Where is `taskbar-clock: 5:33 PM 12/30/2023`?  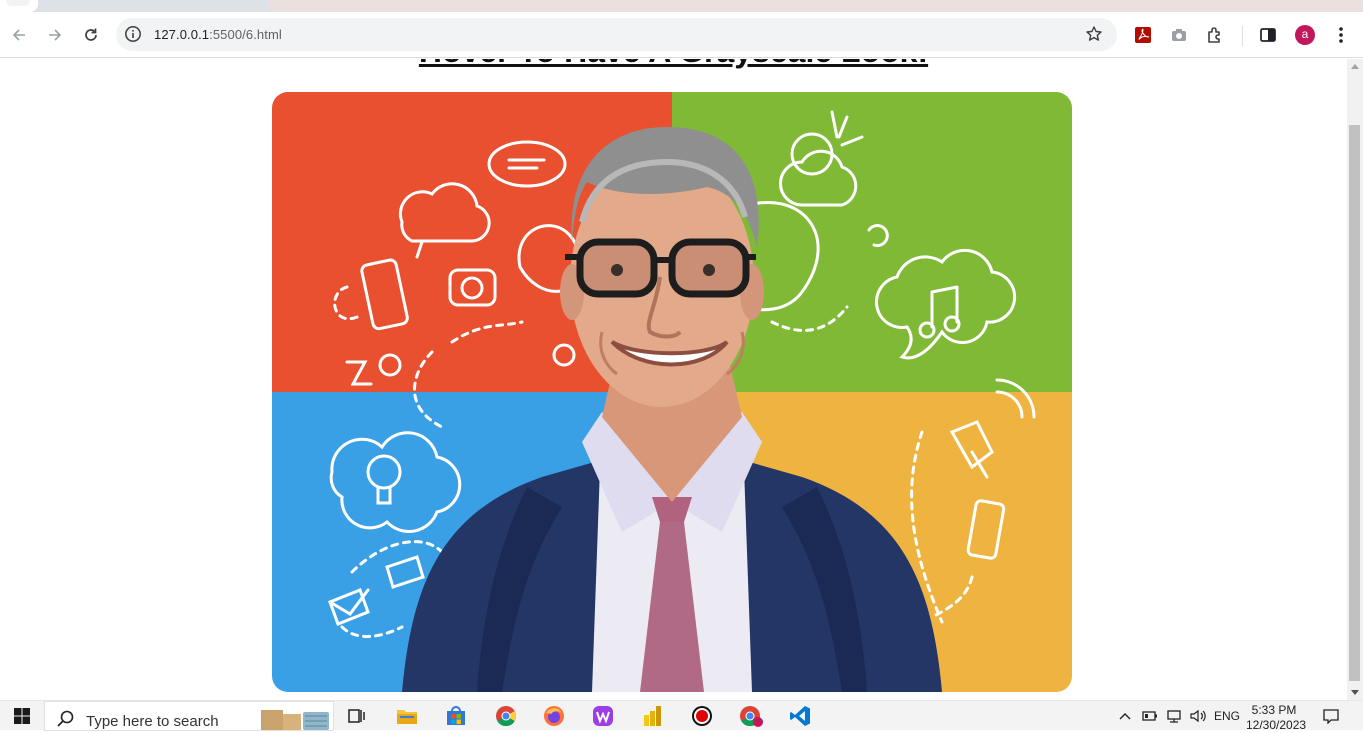
taskbar-clock: 5:33 PM 12/30/2023 is located at coordinates (1276, 718).